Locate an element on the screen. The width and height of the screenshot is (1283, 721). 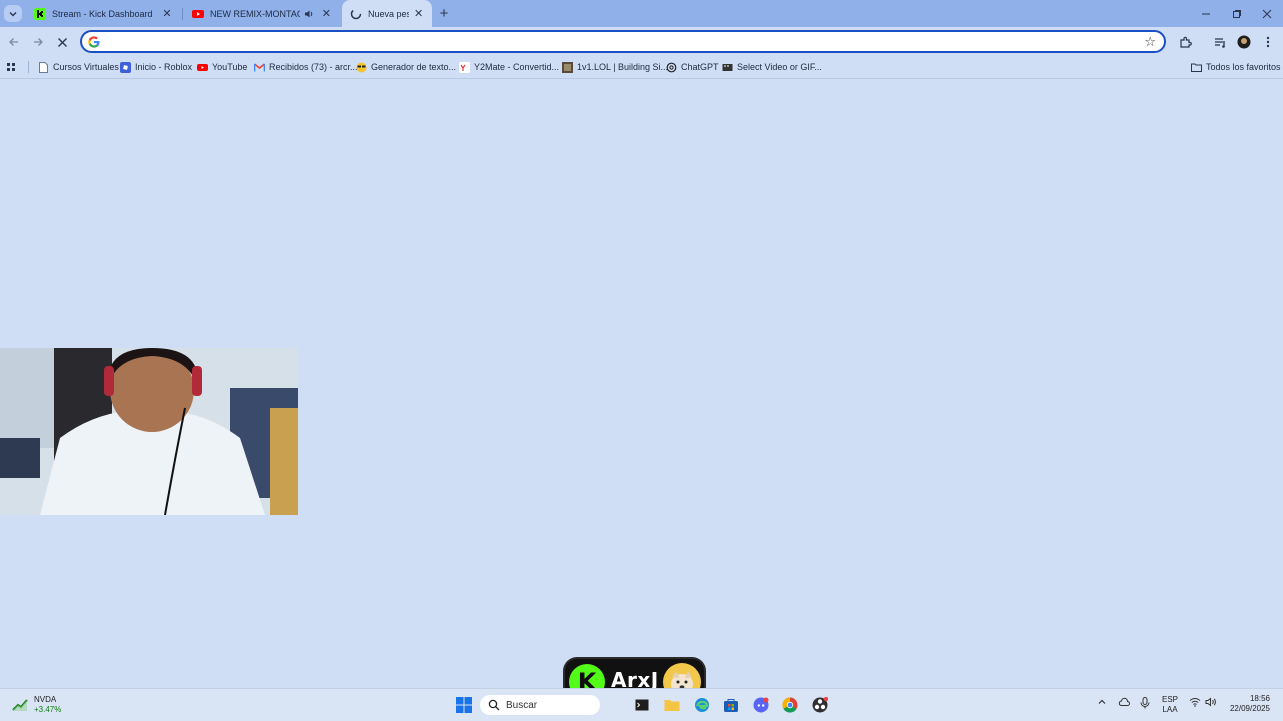
tab-search-button is located at coordinates (13, 13).